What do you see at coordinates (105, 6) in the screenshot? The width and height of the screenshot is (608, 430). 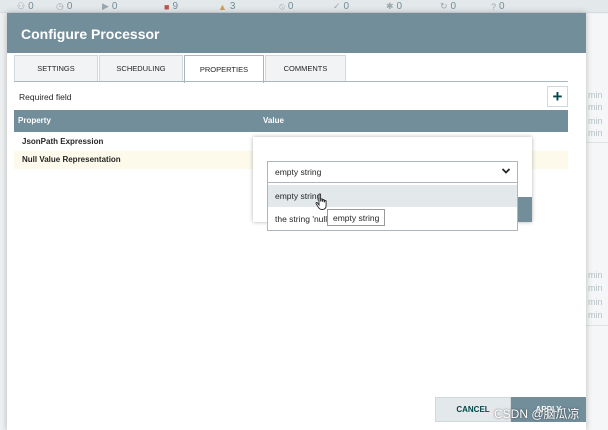 I see `play-icon: ▶` at bounding box center [105, 6].